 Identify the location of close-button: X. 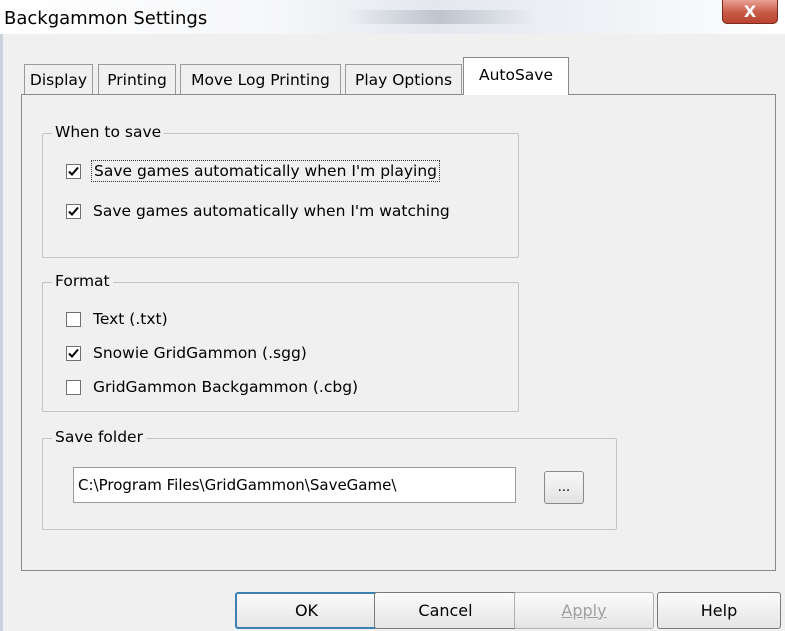
(750, 12).